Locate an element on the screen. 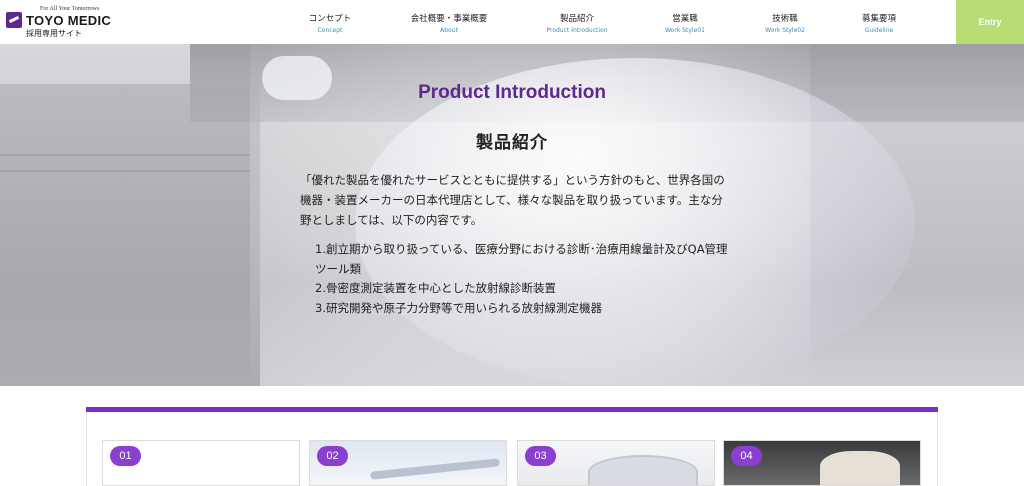 Image resolution: width=1024 pixels, height=486 pixels. page-title-en: Product Introduction is located at coordinates (512, 92).